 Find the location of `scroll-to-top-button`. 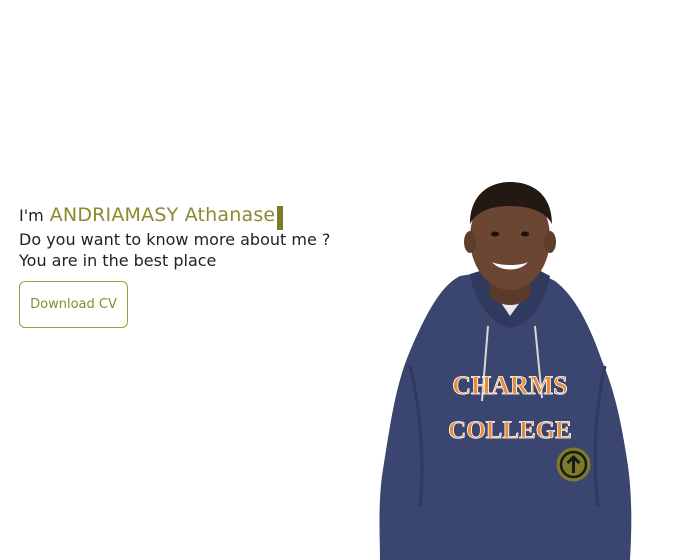

scroll-to-top-button is located at coordinates (573, 464).